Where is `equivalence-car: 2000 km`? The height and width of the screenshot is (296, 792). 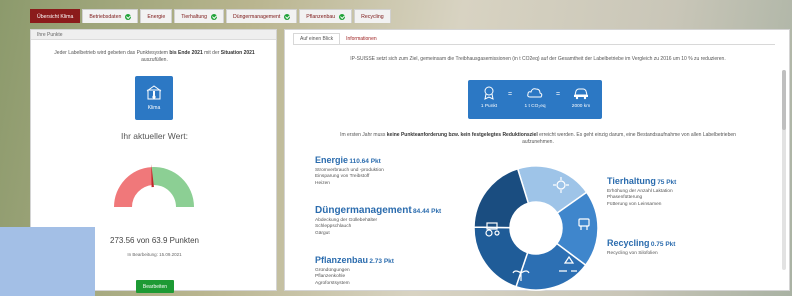 equivalence-car: 2000 km is located at coordinates (581, 97).